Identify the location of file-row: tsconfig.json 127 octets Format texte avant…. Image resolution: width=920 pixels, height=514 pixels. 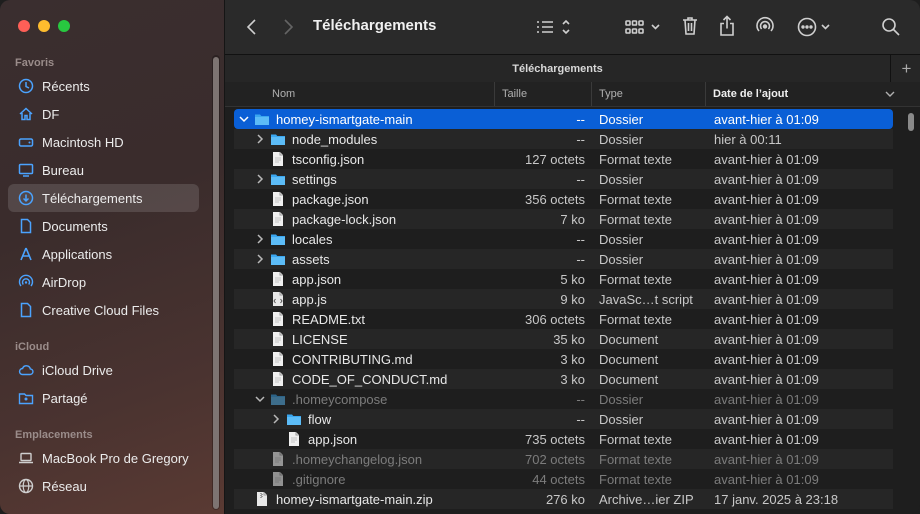
(563, 159).